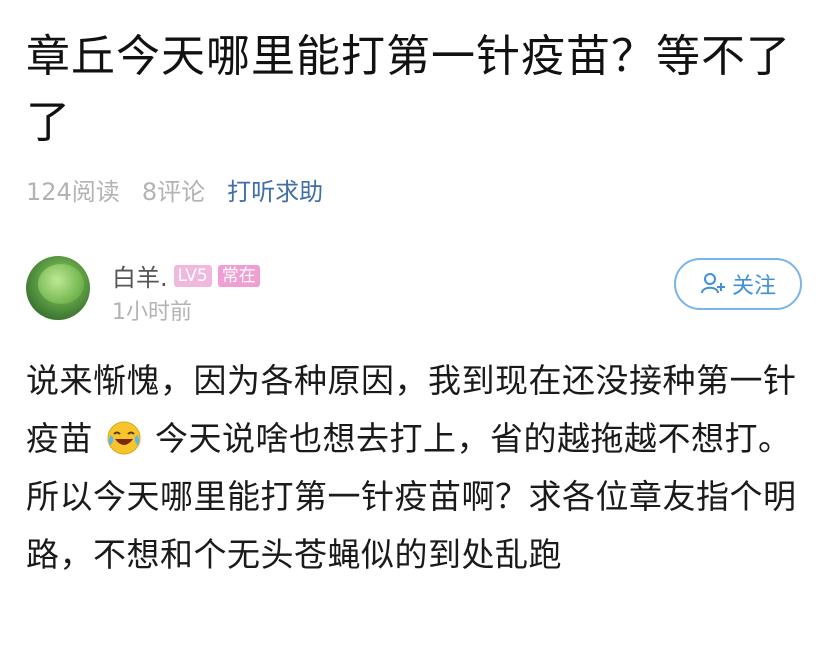 This screenshot has height=650, width=828. I want to click on regular-badge: 常在, so click(238, 275).